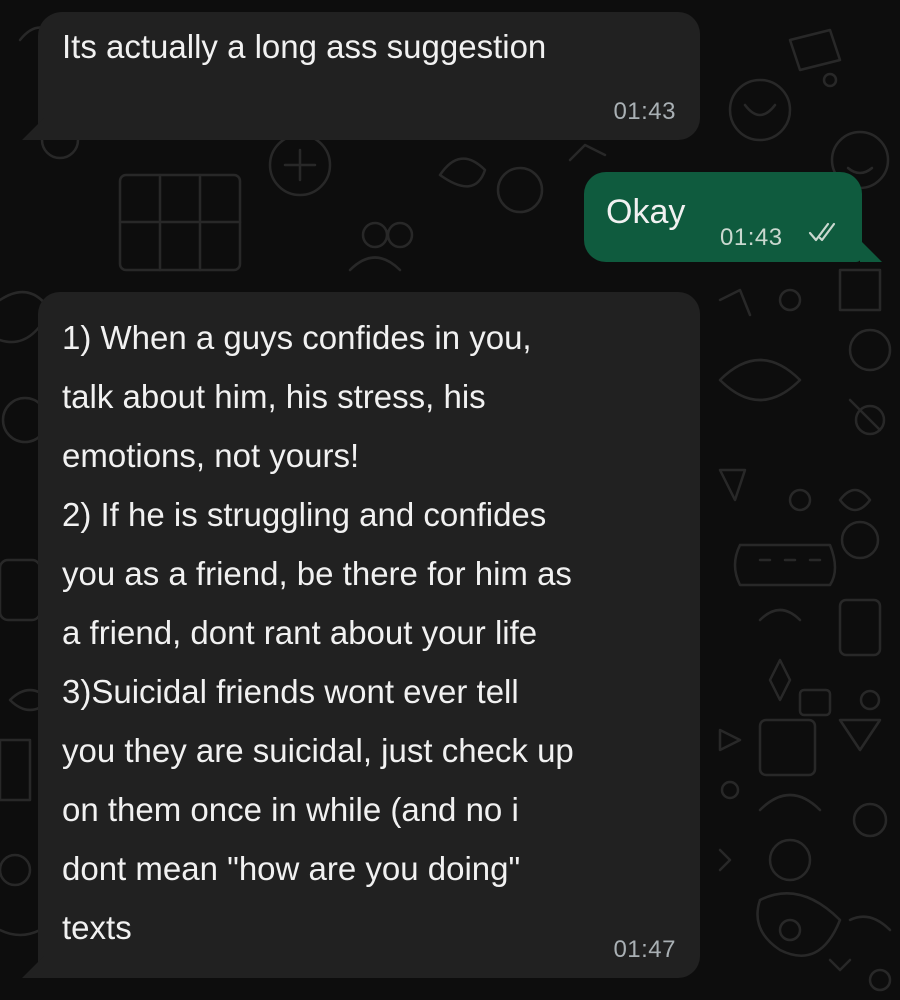 The height and width of the screenshot is (1000, 900). What do you see at coordinates (304, 46) in the screenshot?
I see `message-text: Its actually a long ass suggestion` at bounding box center [304, 46].